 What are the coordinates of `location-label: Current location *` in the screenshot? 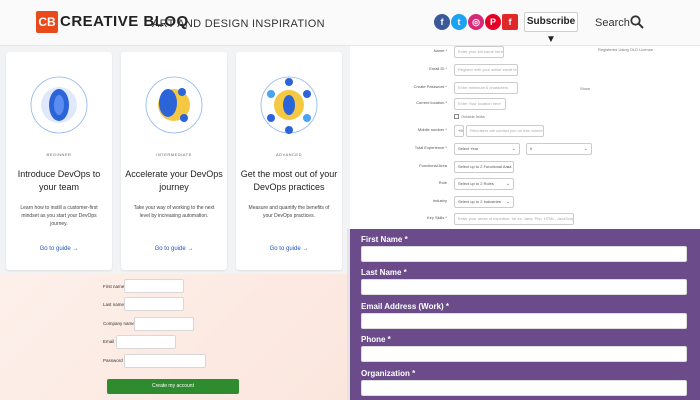 It's located at (431, 102).